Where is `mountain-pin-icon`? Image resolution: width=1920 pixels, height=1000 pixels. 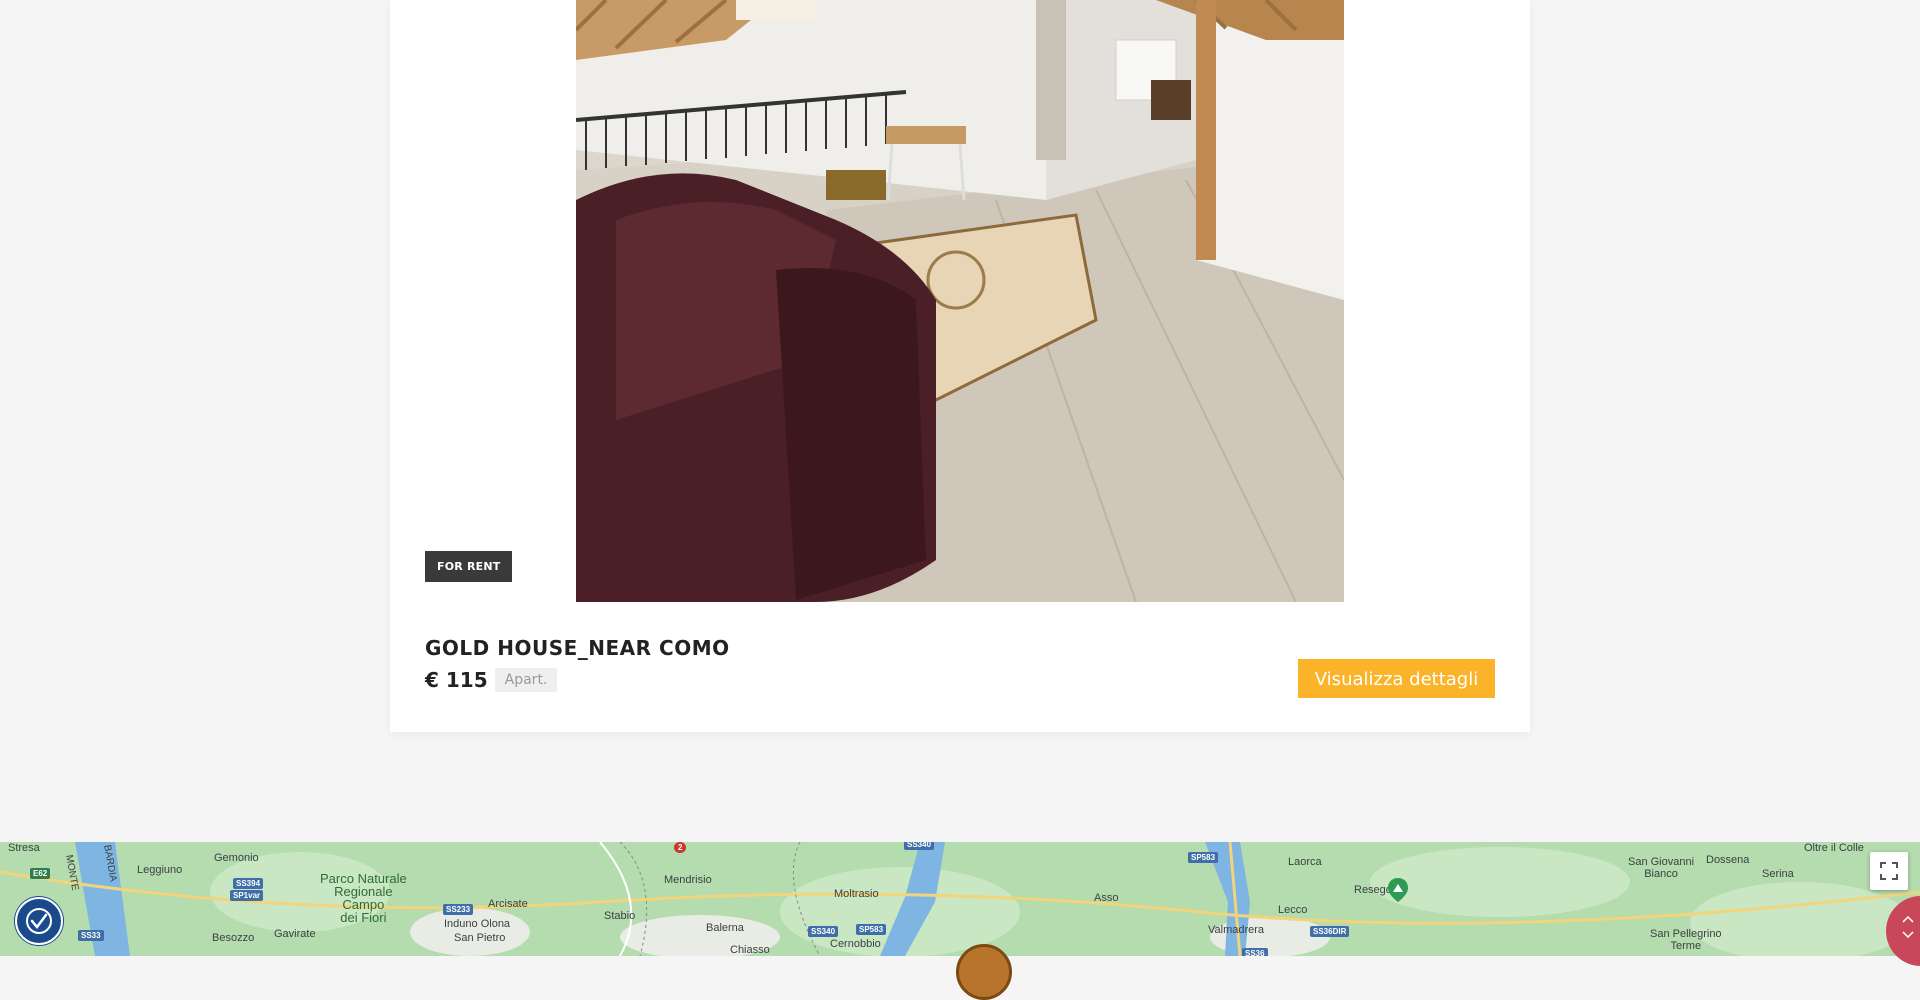
mountain-pin-icon is located at coordinates (1398, 890).